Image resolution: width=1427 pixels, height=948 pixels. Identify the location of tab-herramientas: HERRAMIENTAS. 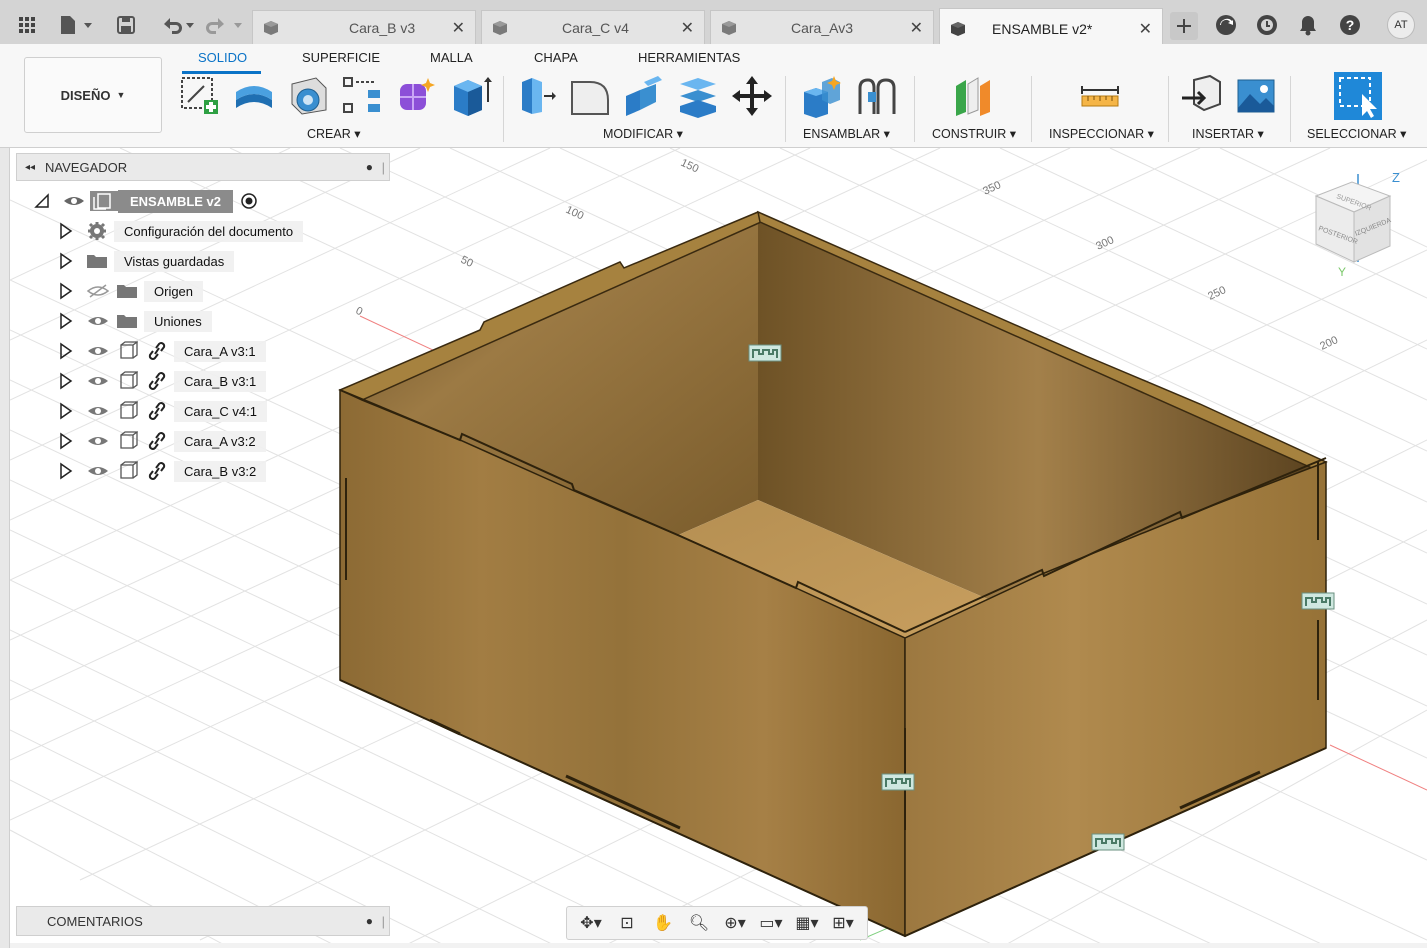
(689, 57).